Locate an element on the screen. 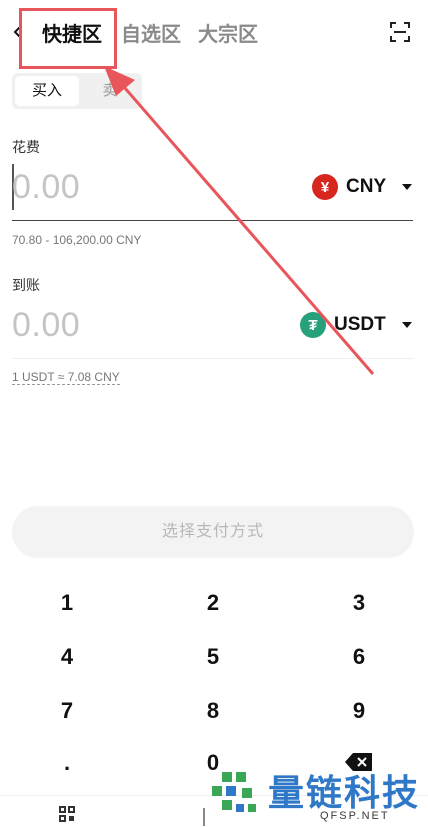 The image size is (428, 827). watermark-subtext: QFSP.NET is located at coordinates (355, 816).